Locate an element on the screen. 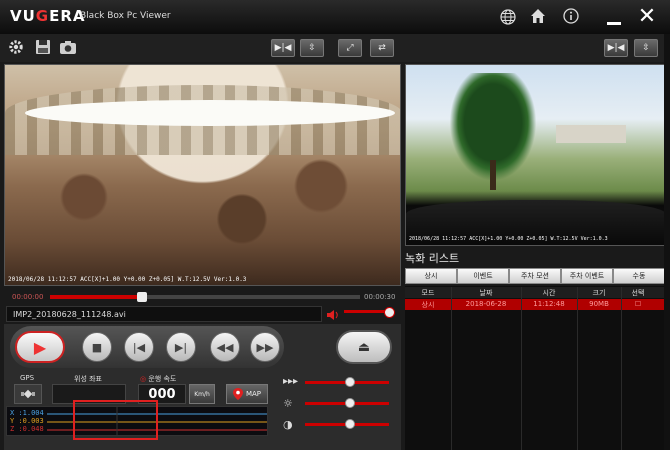 The width and height of the screenshot is (670, 450). rear-scene-trunk is located at coordinates (493, 175).